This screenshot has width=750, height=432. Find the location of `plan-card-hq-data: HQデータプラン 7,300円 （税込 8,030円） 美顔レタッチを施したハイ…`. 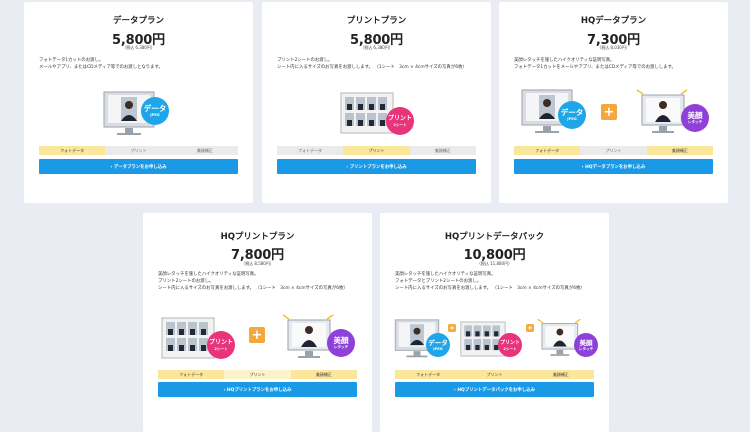

plan-card-hq-data: HQデータプラン 7,300円 （税込 8,030円） 美顔レタッチを施したハイ… is located at coordinates (613, 102).